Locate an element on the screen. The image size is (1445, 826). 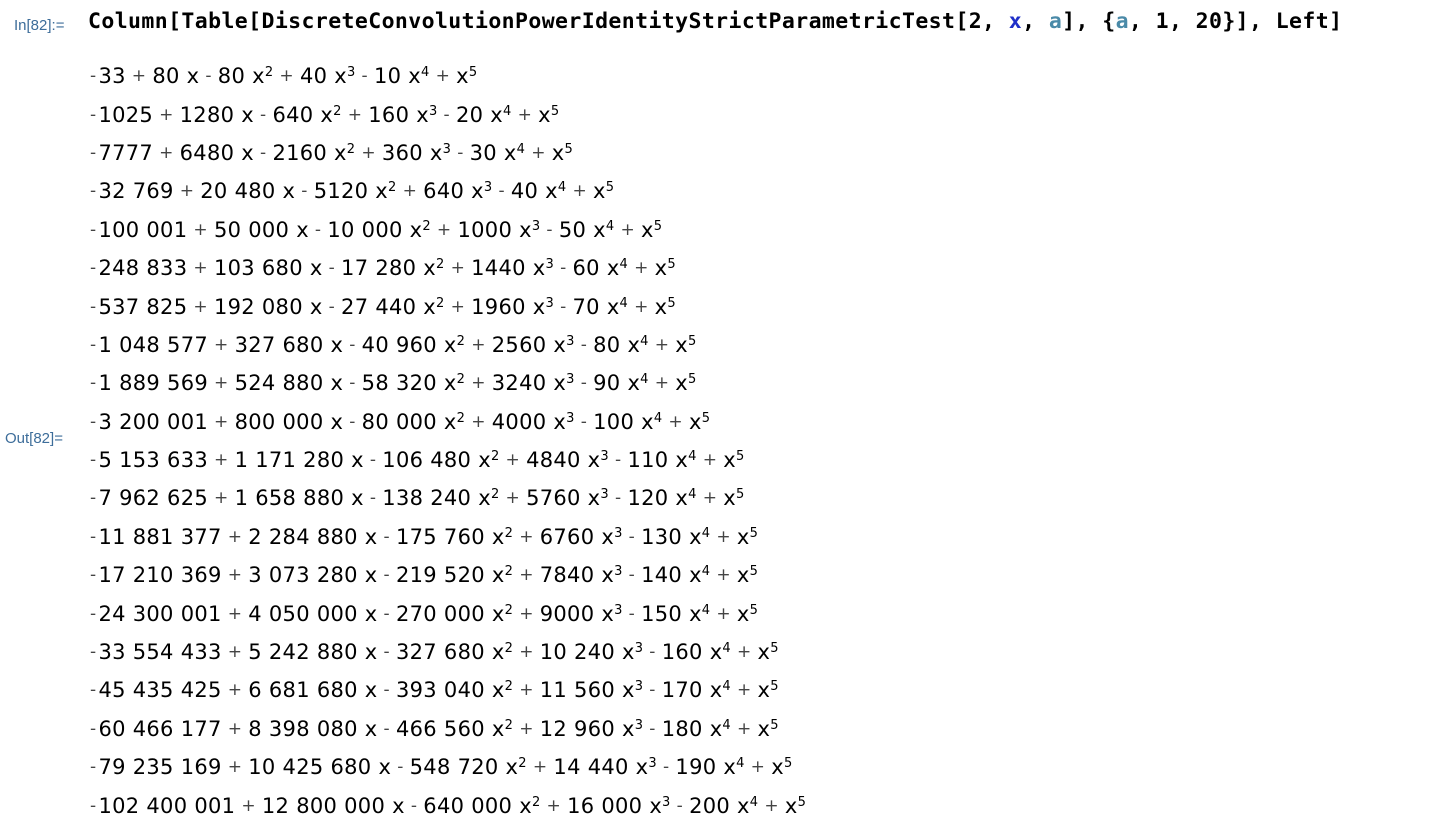
polynomial-term: 640 x2 is located at coordinates (307, 114).